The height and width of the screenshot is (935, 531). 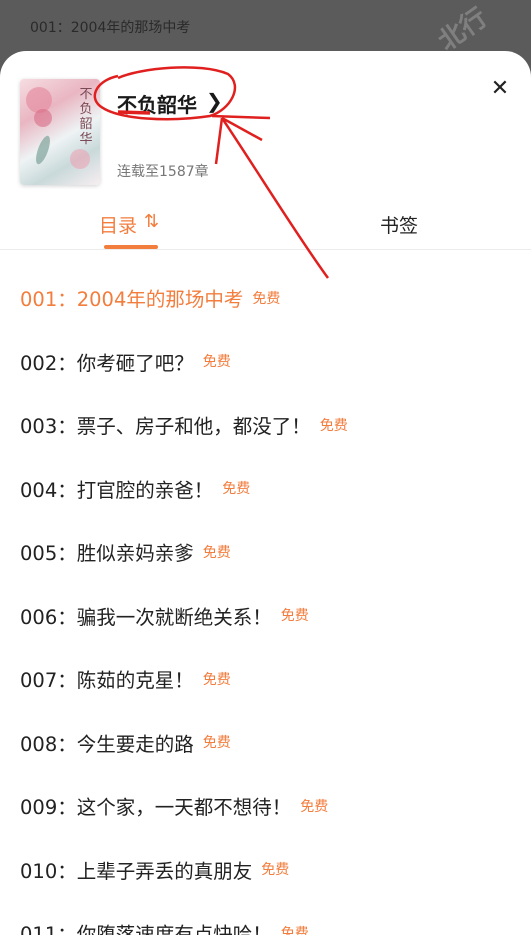 What do you see at coordinates (107, 744) in the screenshot?
I see `chapter-title: 008：今生要走的路` at bounding box center [107, 744].